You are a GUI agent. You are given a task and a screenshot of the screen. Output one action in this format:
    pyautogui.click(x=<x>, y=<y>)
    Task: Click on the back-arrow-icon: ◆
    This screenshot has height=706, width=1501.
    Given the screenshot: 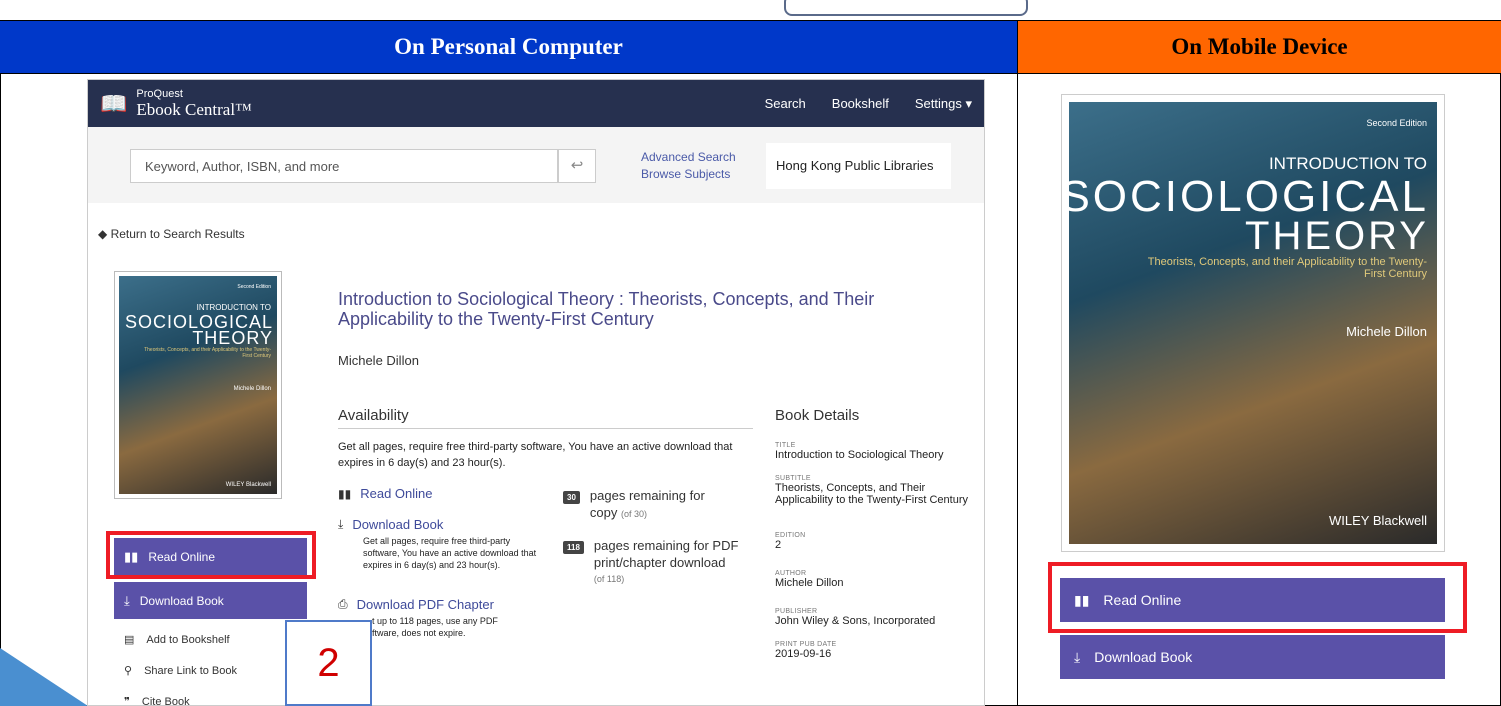 What is the action you would take?
    pyautogui.click(x=103, y=234)
    